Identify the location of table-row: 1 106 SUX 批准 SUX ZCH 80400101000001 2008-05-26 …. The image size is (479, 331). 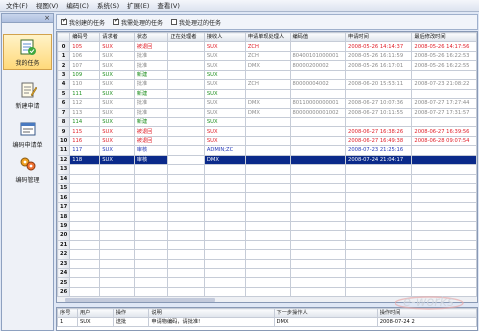
(267, 56).